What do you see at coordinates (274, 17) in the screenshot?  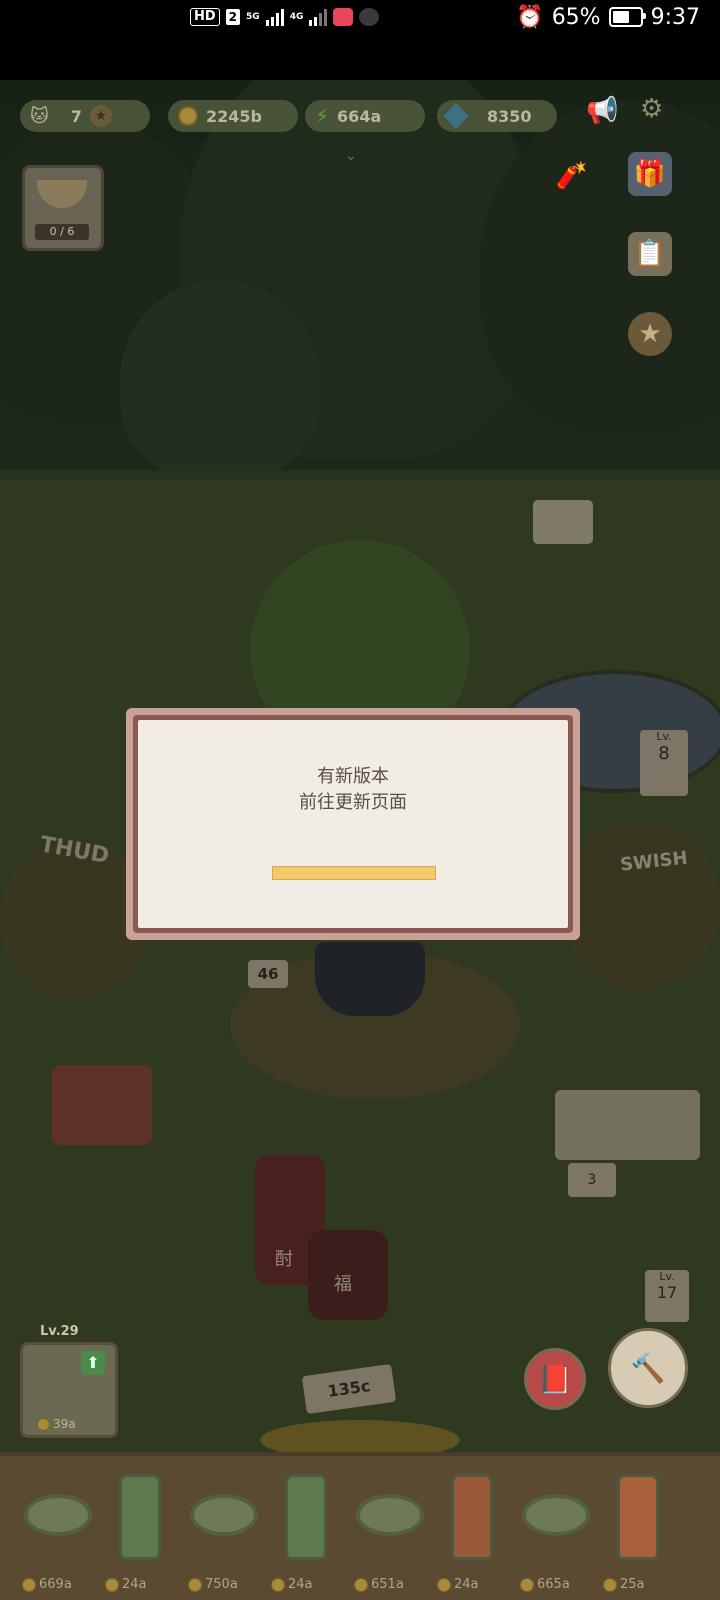 I see `signal-5g-icon` at bounding box center [274, 17].